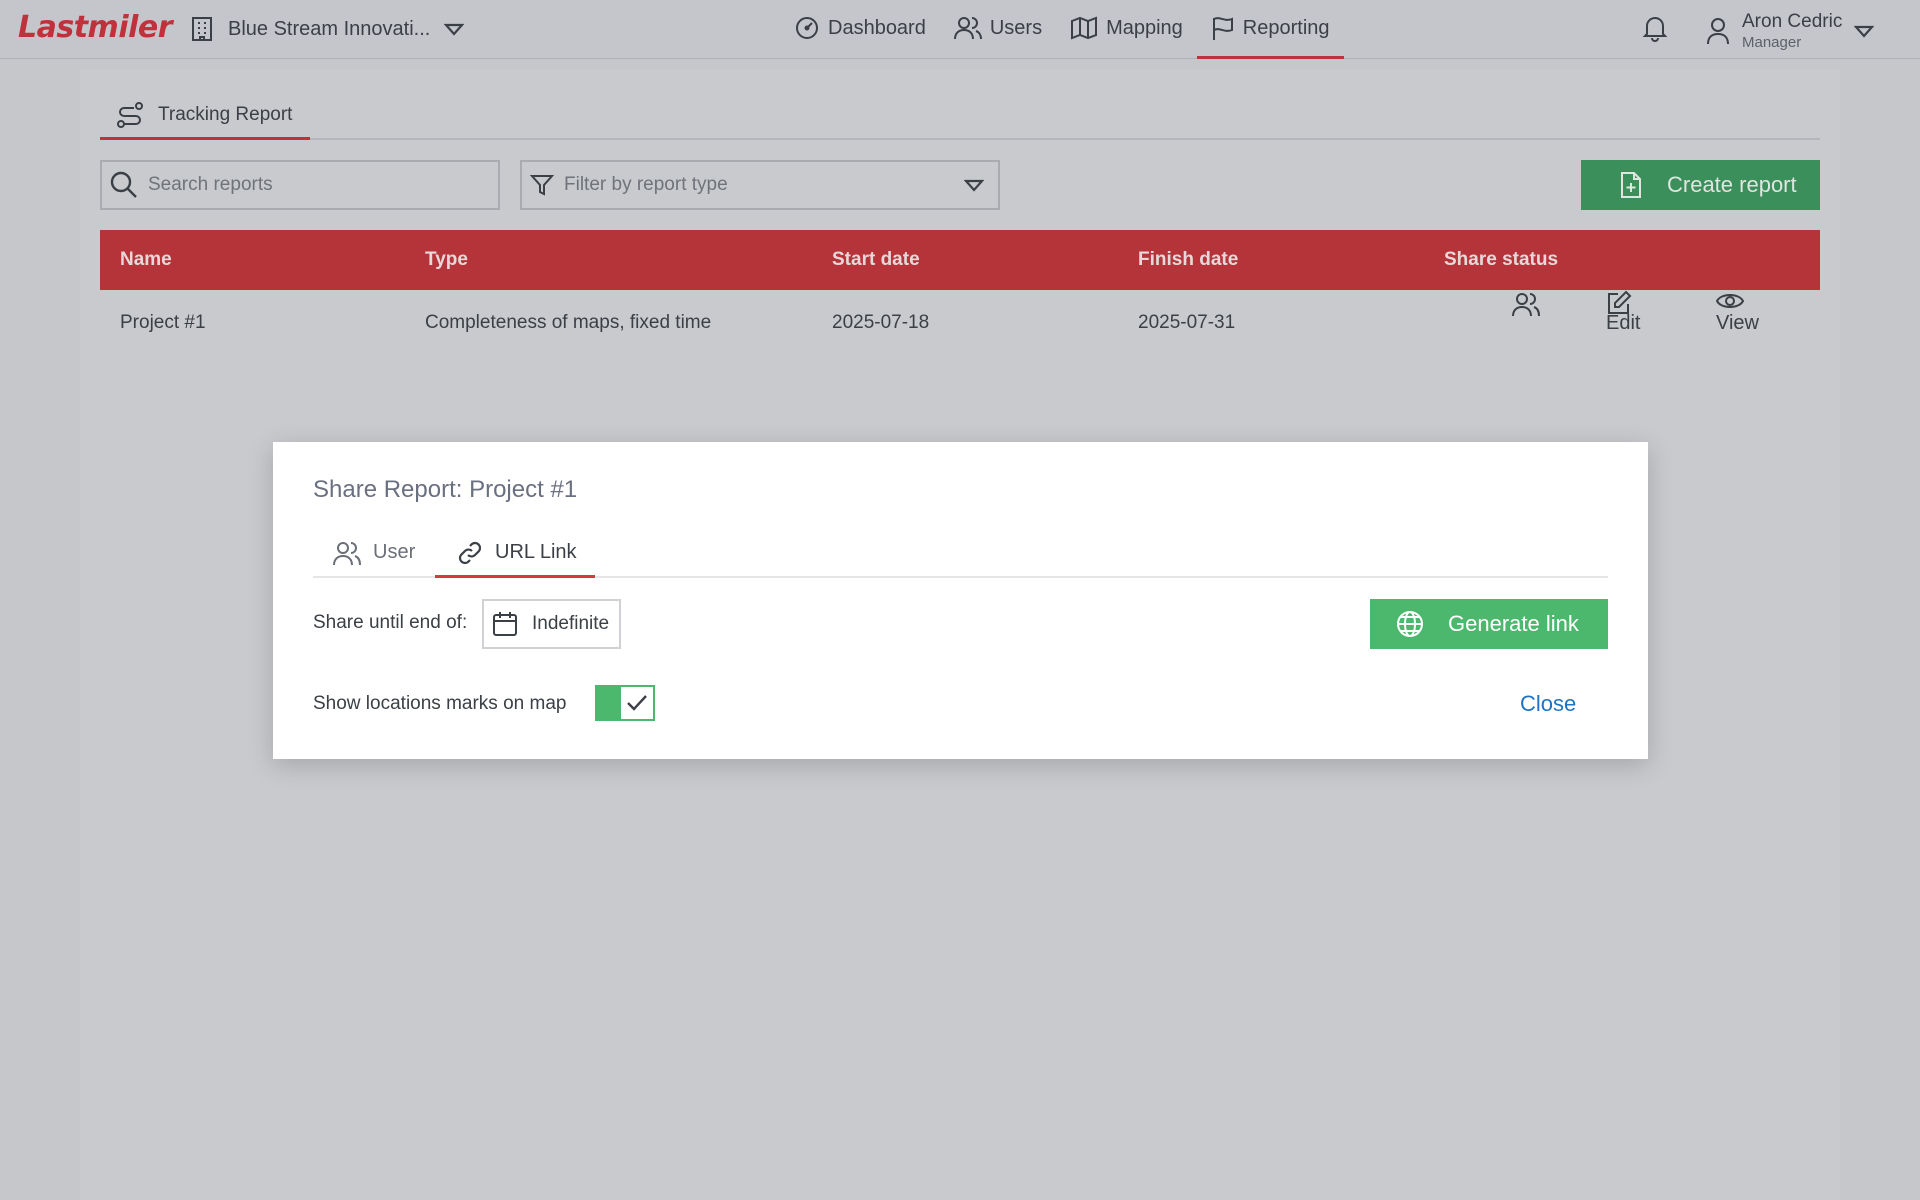 This screenshot has height=1200, width=1920. Describe the element at coordinates (807, 28) in the screenshot. I see `gauge-icon` at that location.